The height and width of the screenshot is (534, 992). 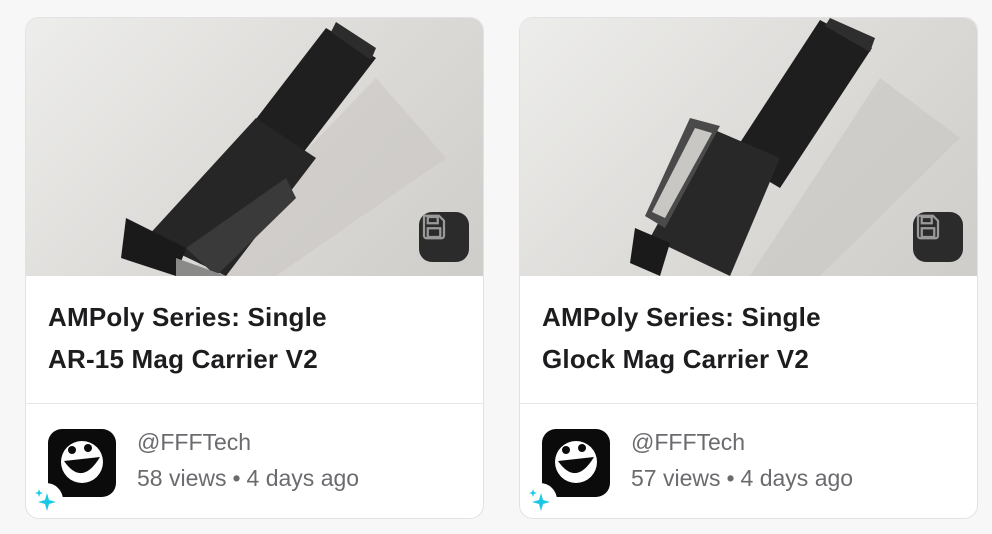 I want to click on view-count: 57 views, so click(x=676, y=478).